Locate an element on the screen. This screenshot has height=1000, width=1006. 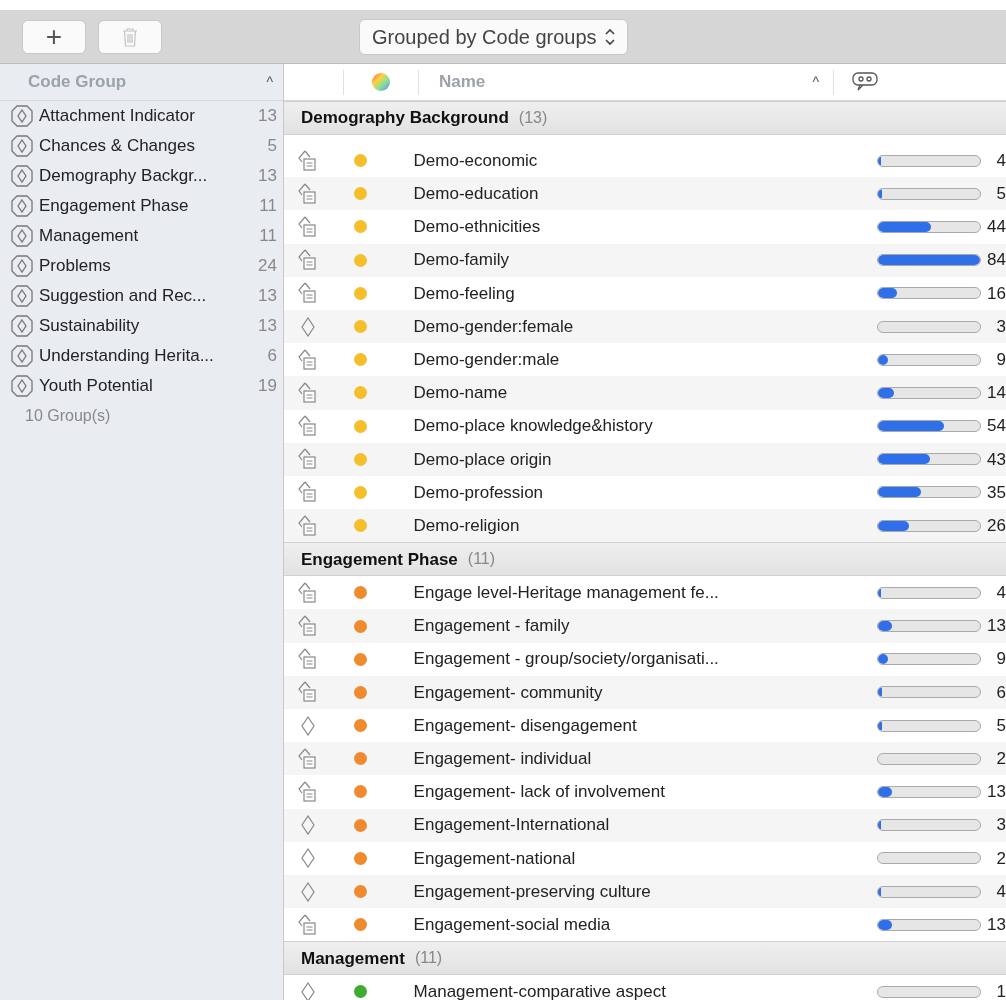
code-name: Engagement- individual is located at coordinates (502, 759).